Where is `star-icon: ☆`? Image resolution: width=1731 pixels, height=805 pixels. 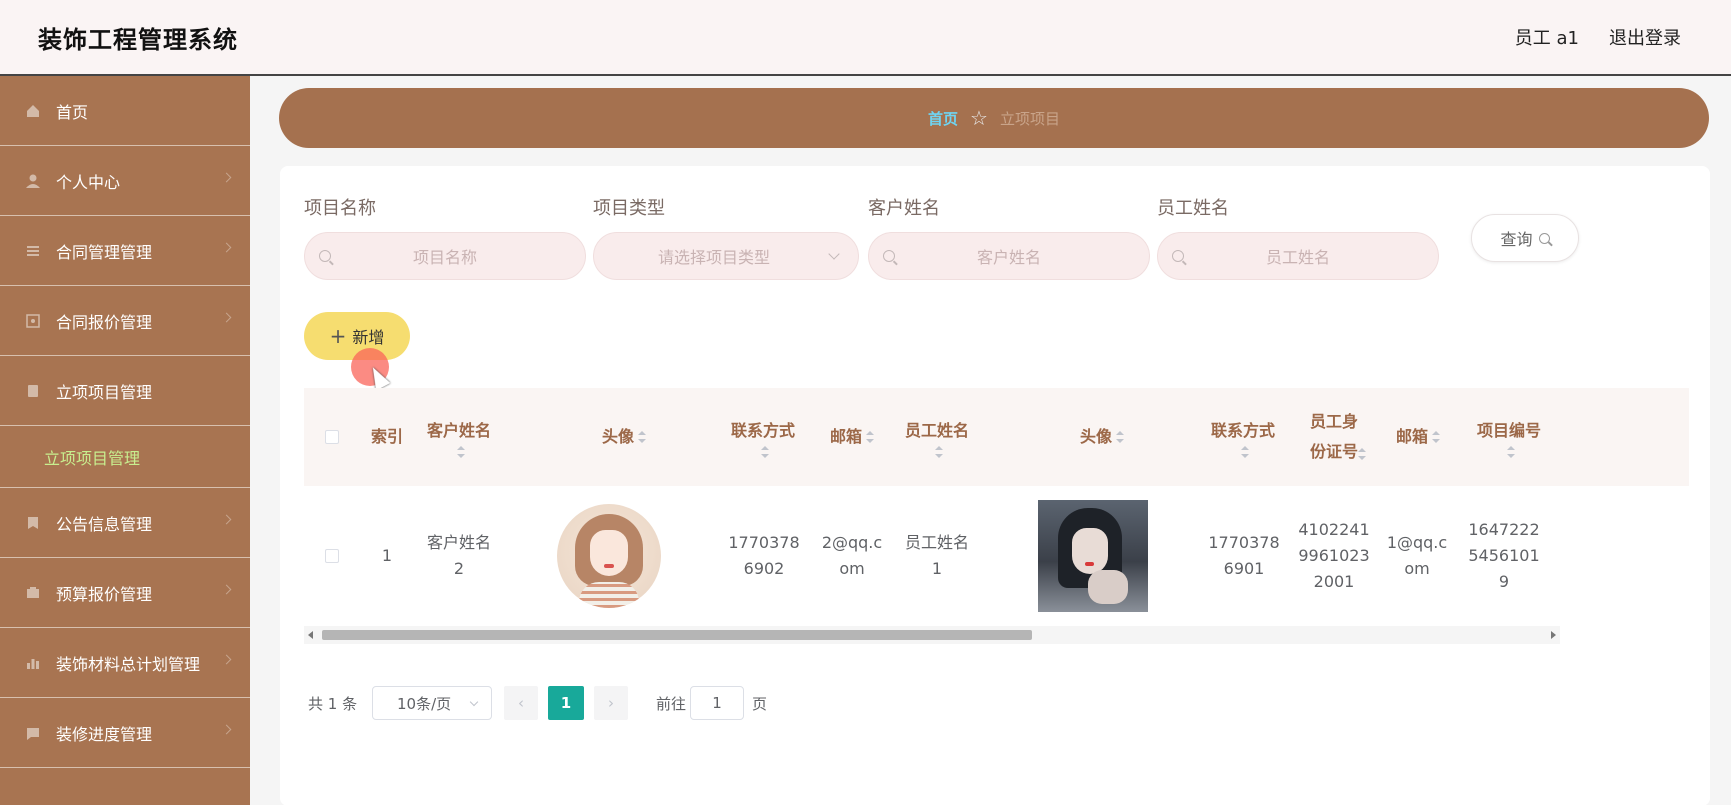
star-icon: ☆ is located at coordinates (979, 118).